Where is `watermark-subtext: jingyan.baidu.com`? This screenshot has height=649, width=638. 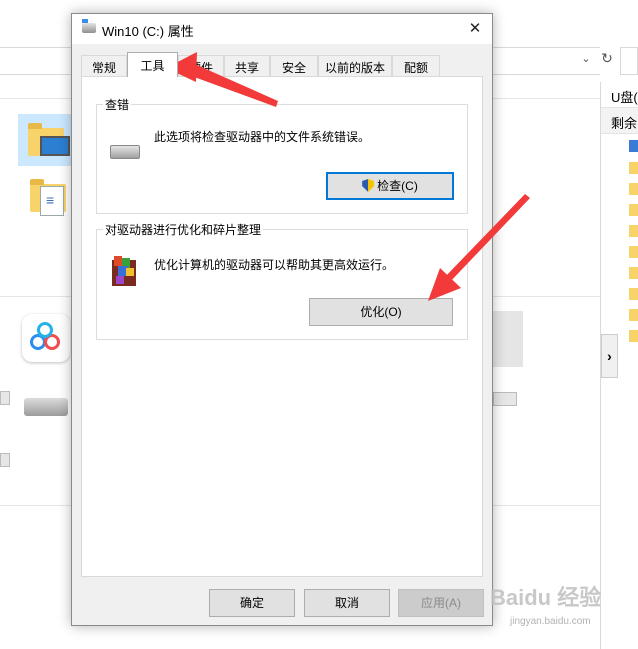
watermark-subtext: jingyan.baidu.com is located at coordinates (550, 621).